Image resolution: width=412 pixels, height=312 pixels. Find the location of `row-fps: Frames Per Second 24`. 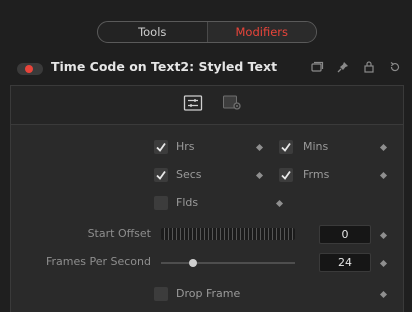

row-fps: Frames Per Second 24 is located at coordinates (207, 263).